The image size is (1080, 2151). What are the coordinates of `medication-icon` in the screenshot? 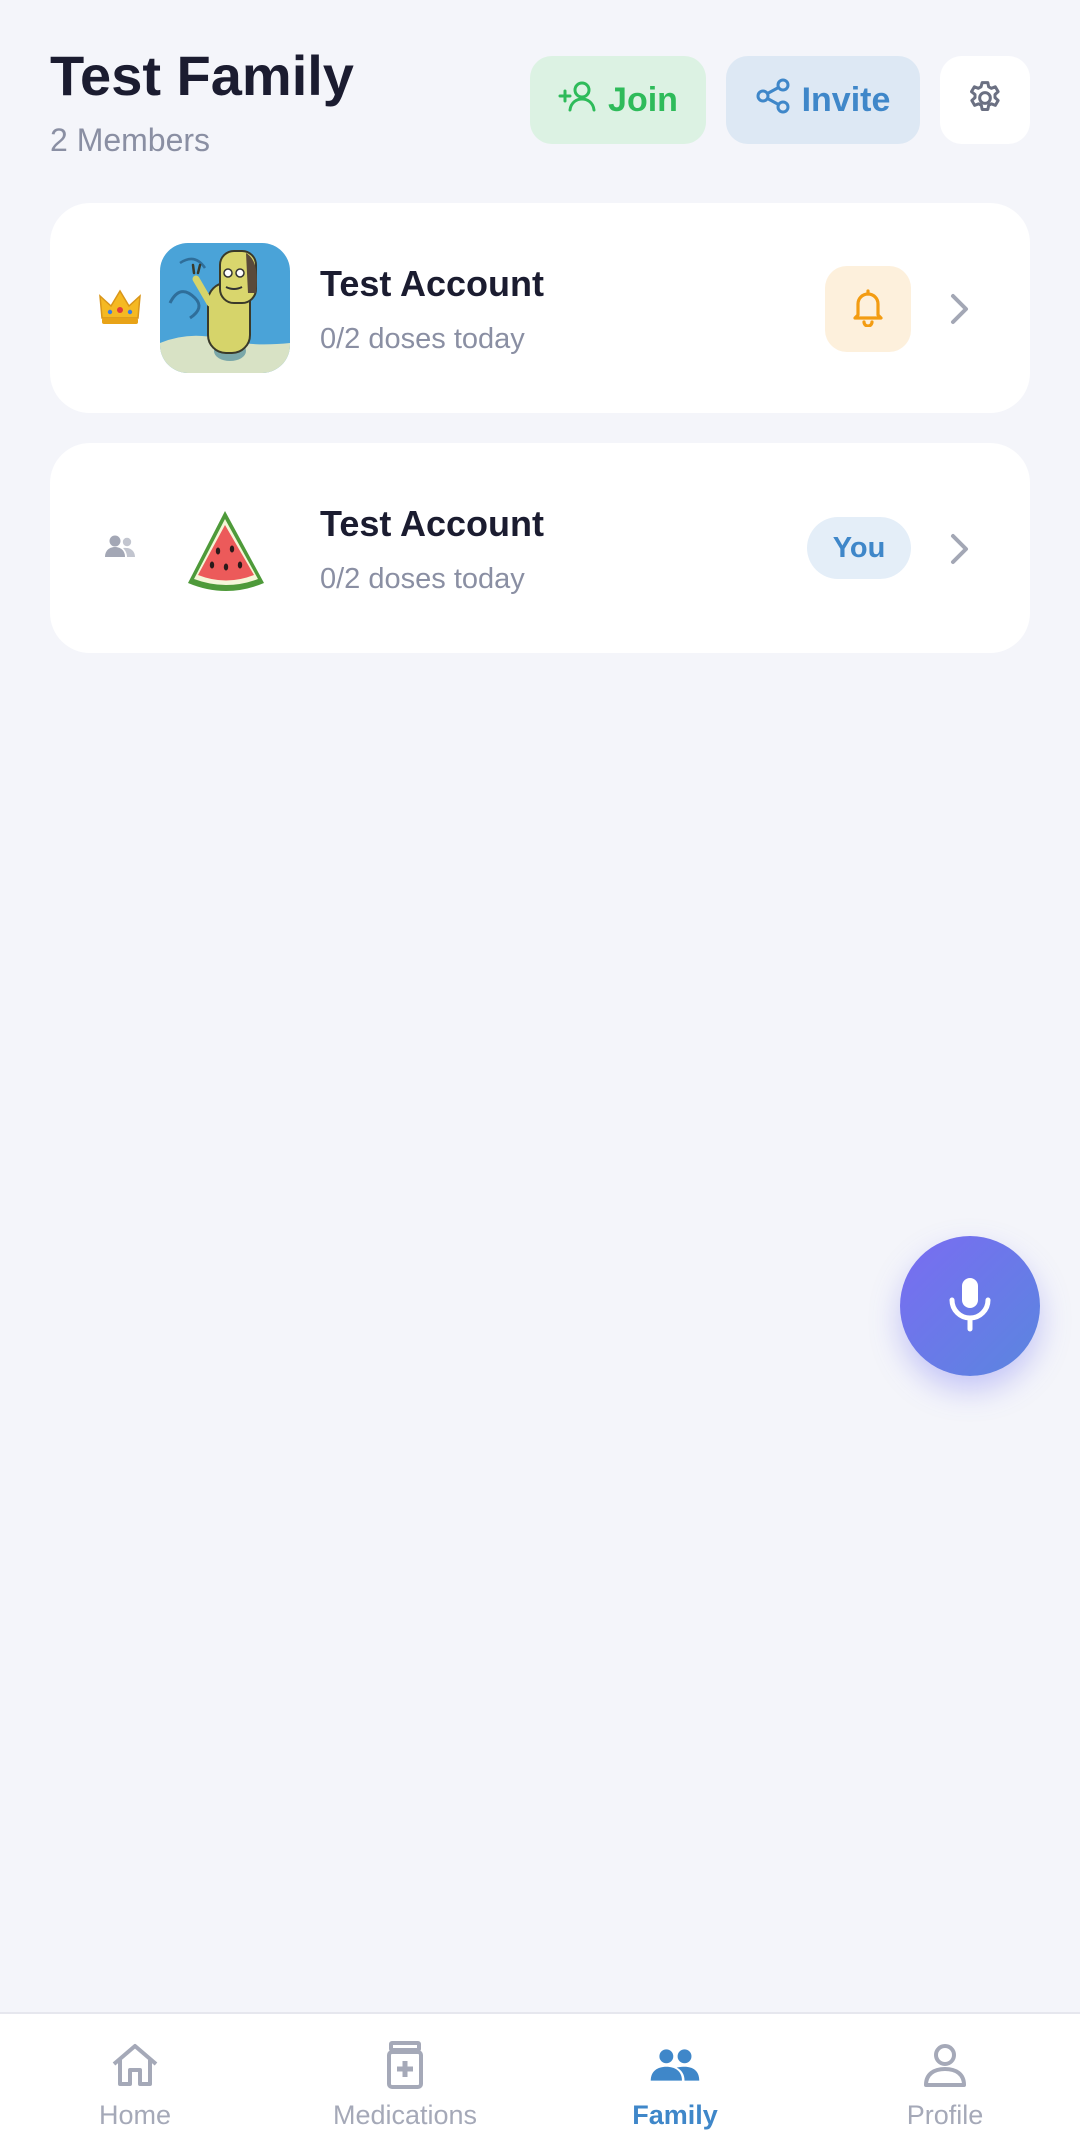 It's located at (405, 2065).